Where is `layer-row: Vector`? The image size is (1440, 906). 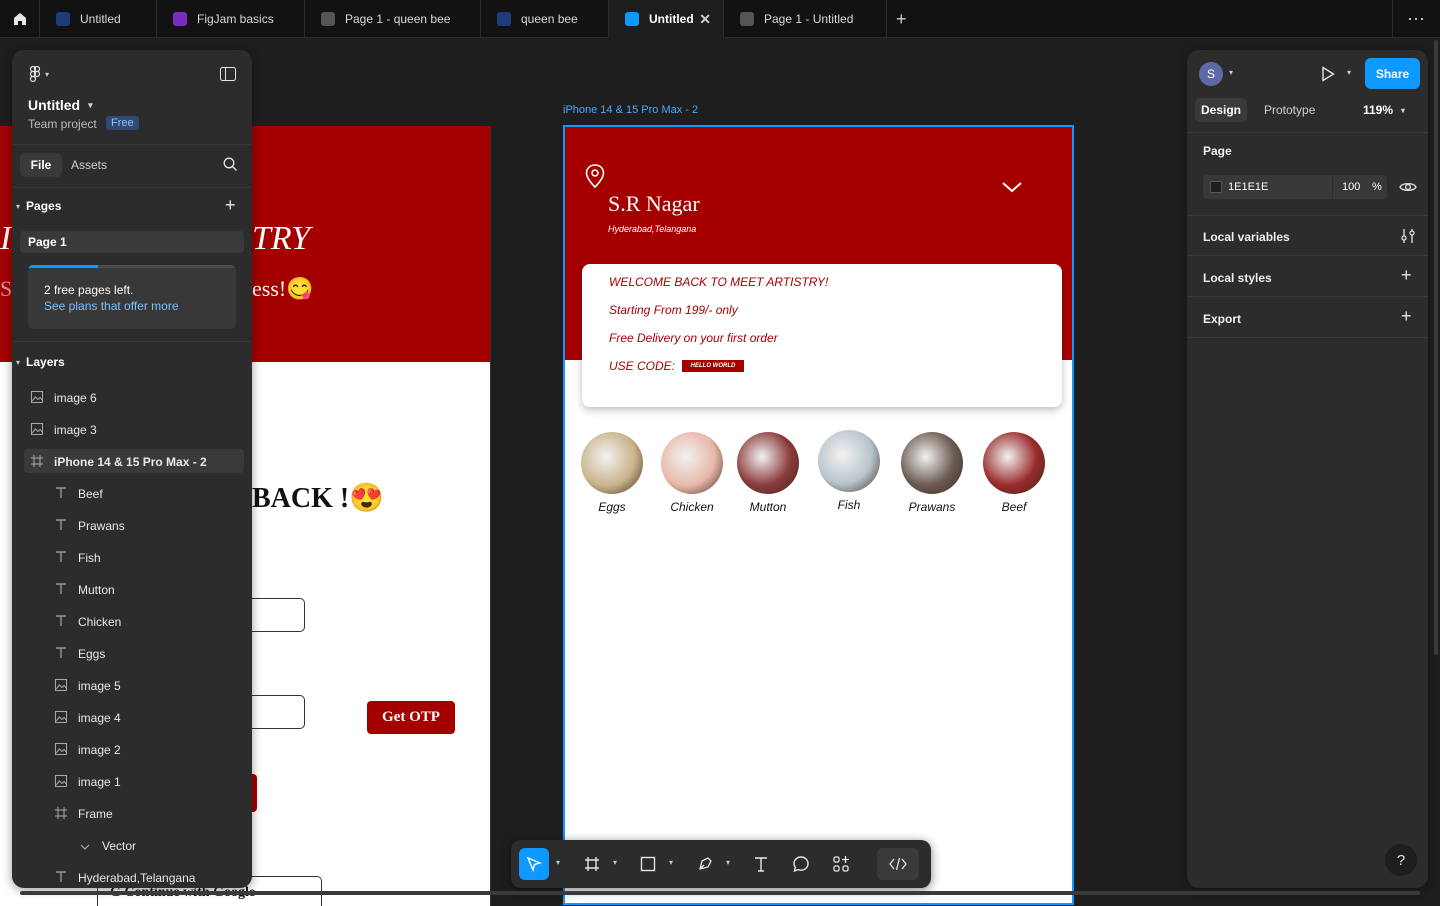
layer-row: Vector is located at coordinates (107, 846).